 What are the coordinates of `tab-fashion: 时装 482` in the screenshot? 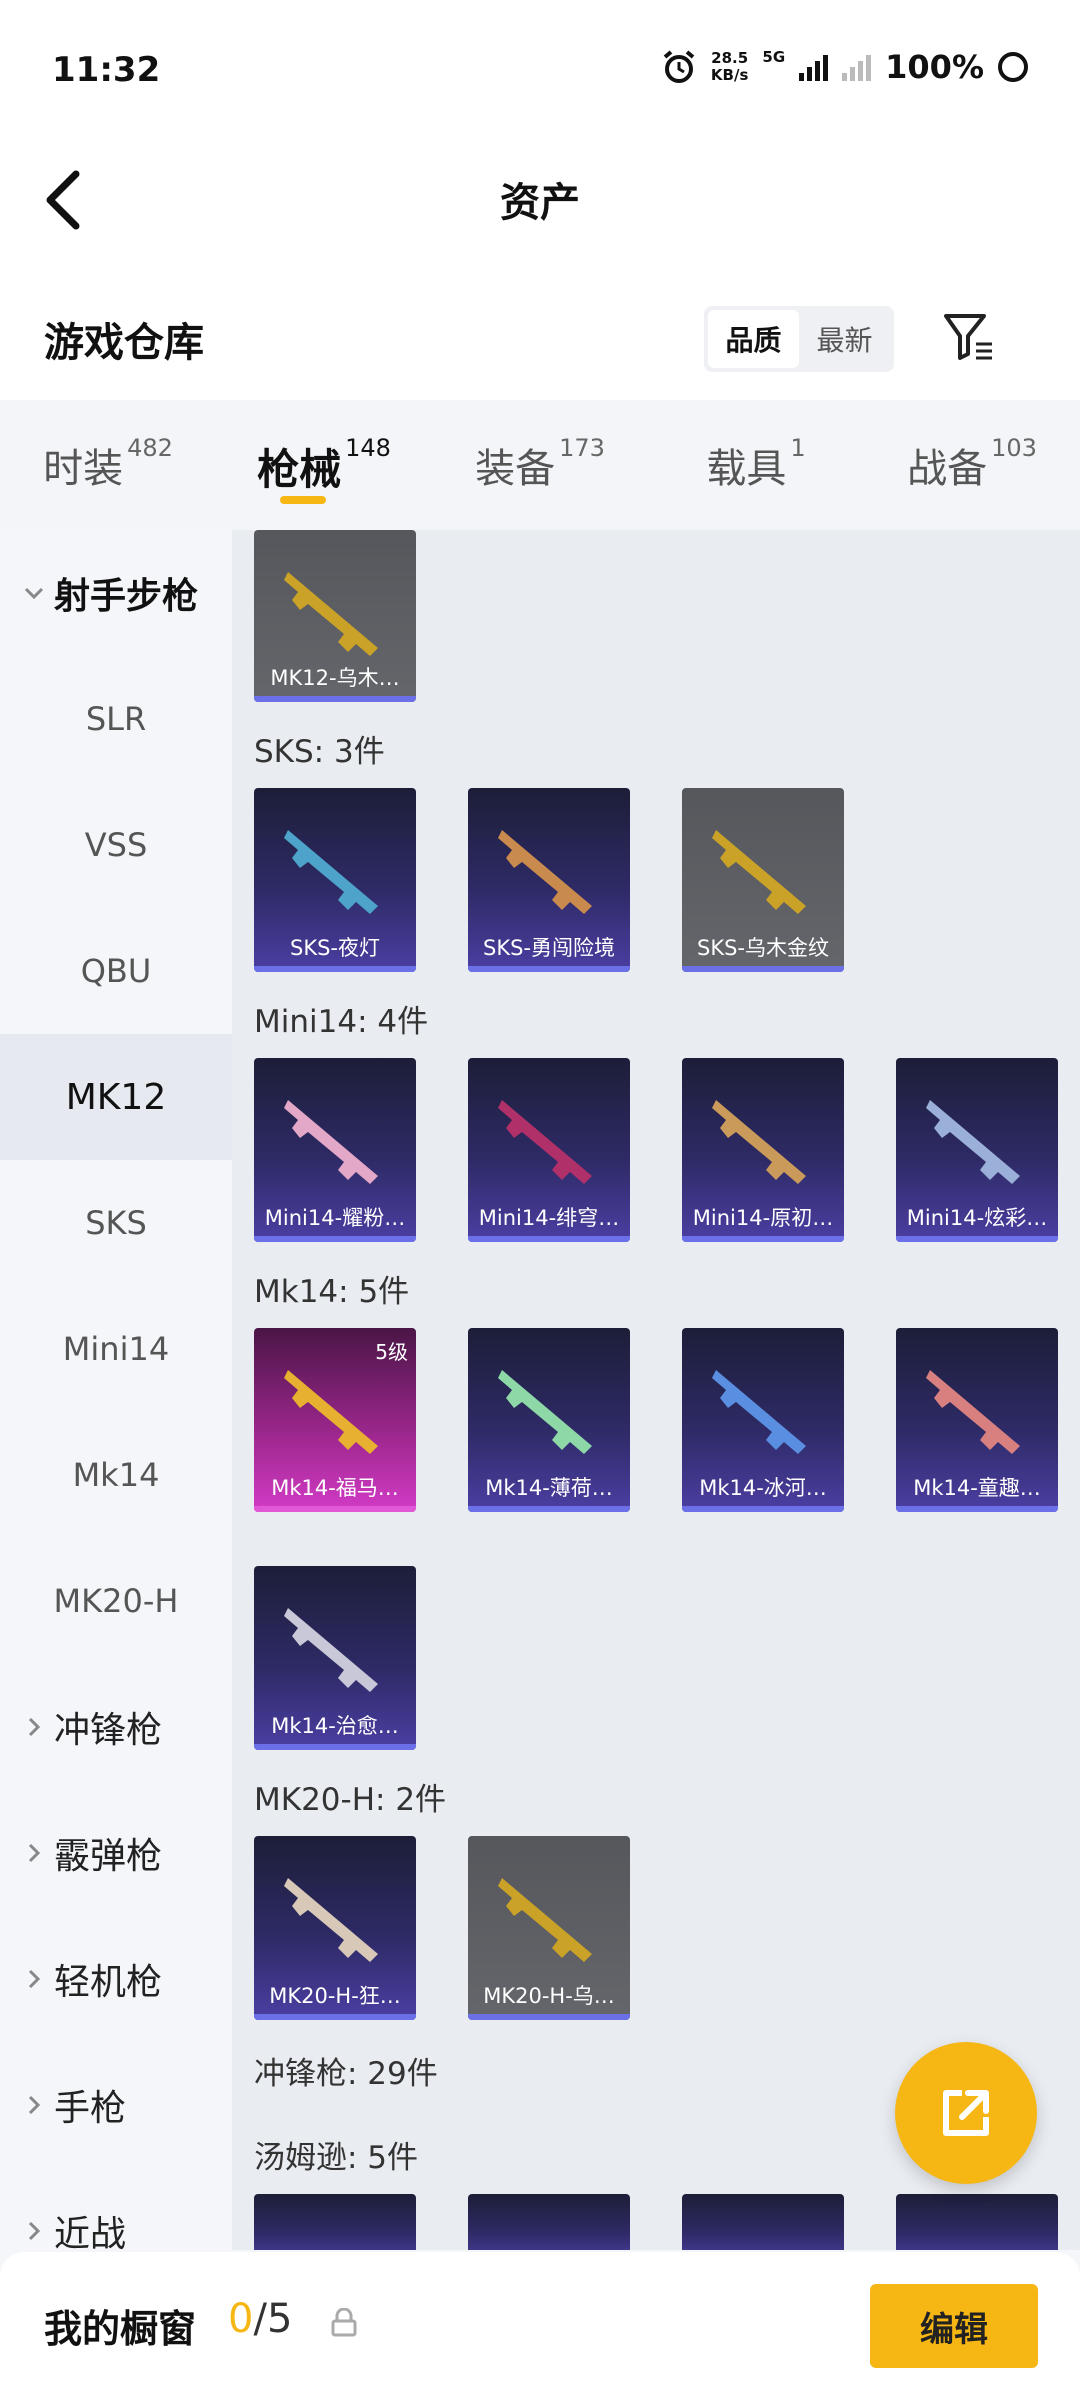 It's located at (108, 465).